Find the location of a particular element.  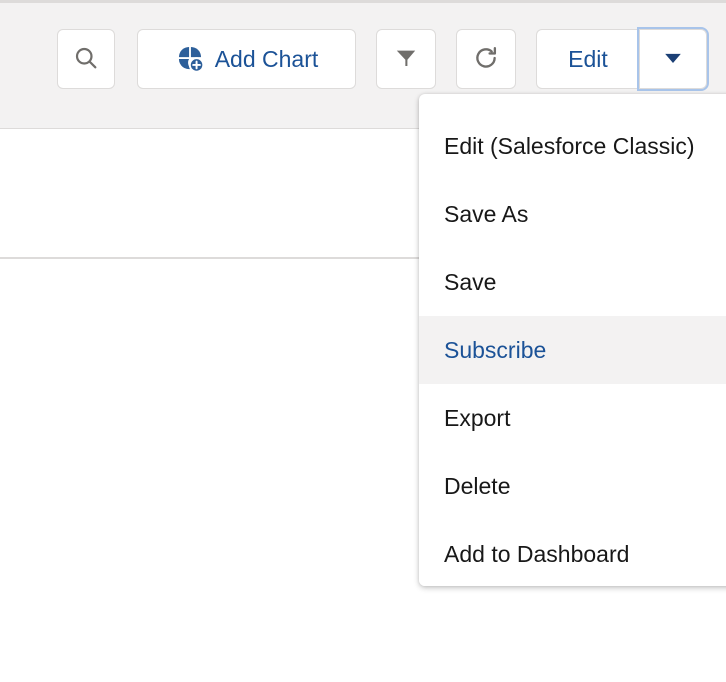

pie-chart-add-icon is located at coordinates (190, 59).